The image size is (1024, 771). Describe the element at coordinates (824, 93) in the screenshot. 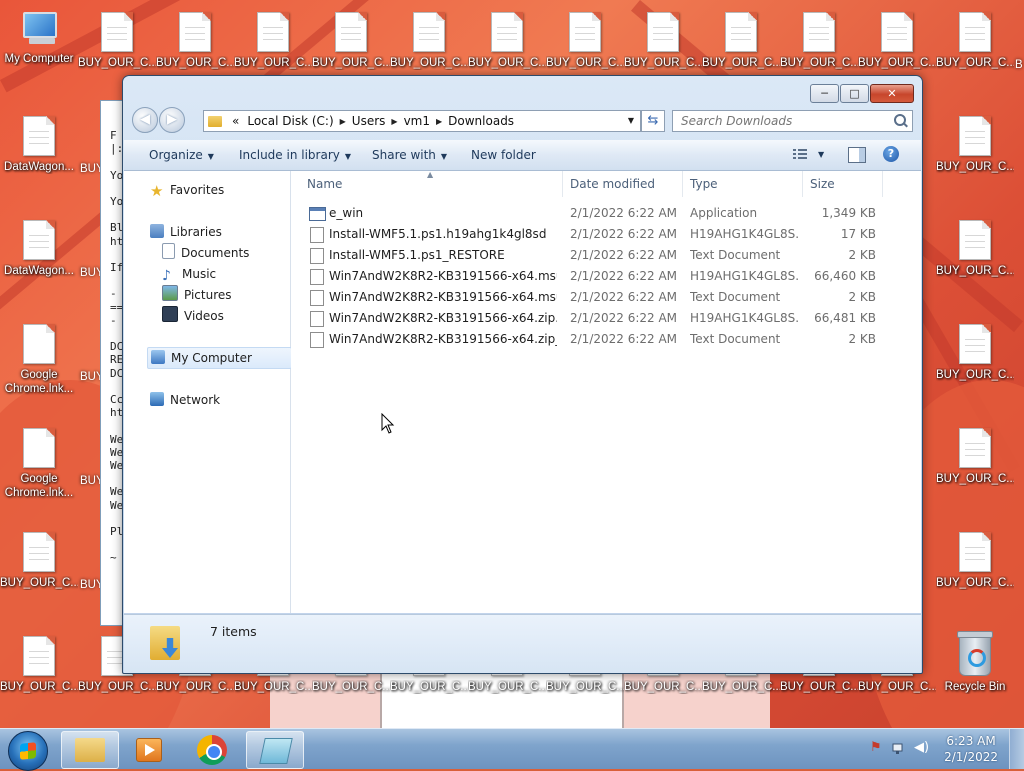

I see `minimize-button: ─` at that location.